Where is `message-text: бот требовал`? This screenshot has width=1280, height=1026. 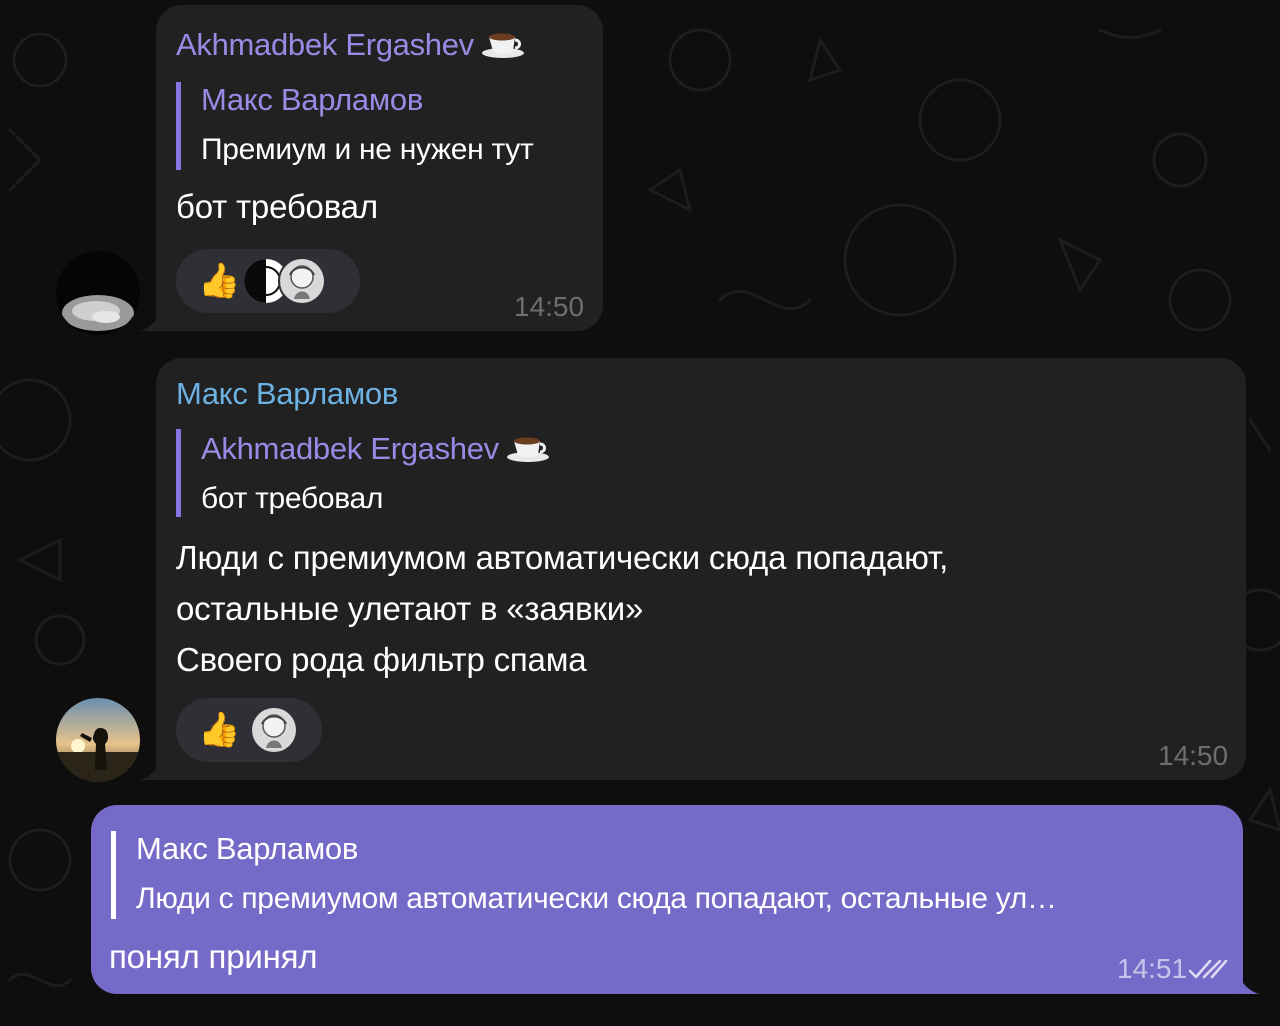 message-text: бот требовал is located at coordinates (277, 206).